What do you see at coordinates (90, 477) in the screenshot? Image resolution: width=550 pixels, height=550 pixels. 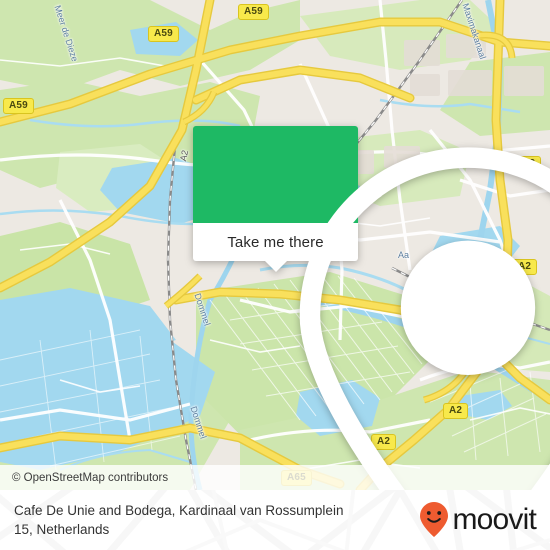 I see `osm-attribution-text: © OpenStreetMap contributors` at bounding box center [90, 477].